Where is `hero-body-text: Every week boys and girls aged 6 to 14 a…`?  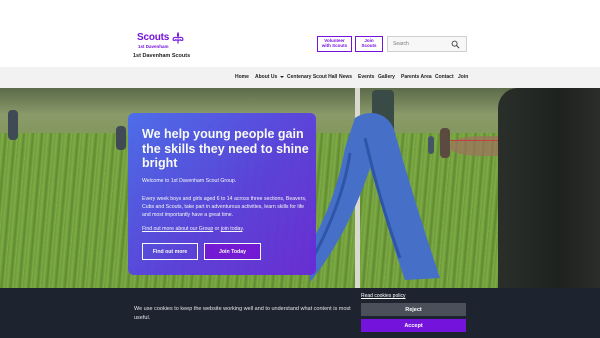
hero-body-text: Every week boys and girls aged 6 to 14 a… is located at coordinates (224, 207).